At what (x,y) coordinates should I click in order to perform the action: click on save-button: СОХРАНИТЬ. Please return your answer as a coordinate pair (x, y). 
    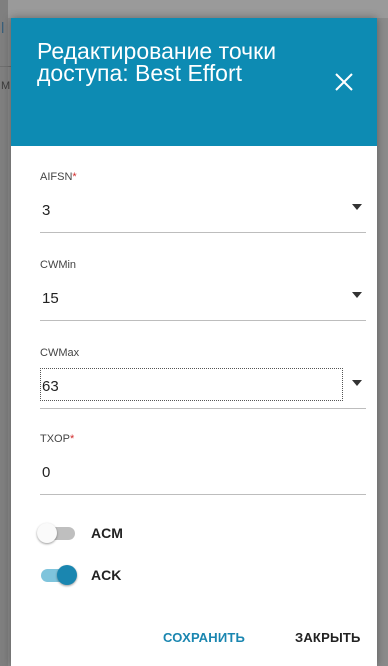
    Looking at the image, I should click on (204, 637).